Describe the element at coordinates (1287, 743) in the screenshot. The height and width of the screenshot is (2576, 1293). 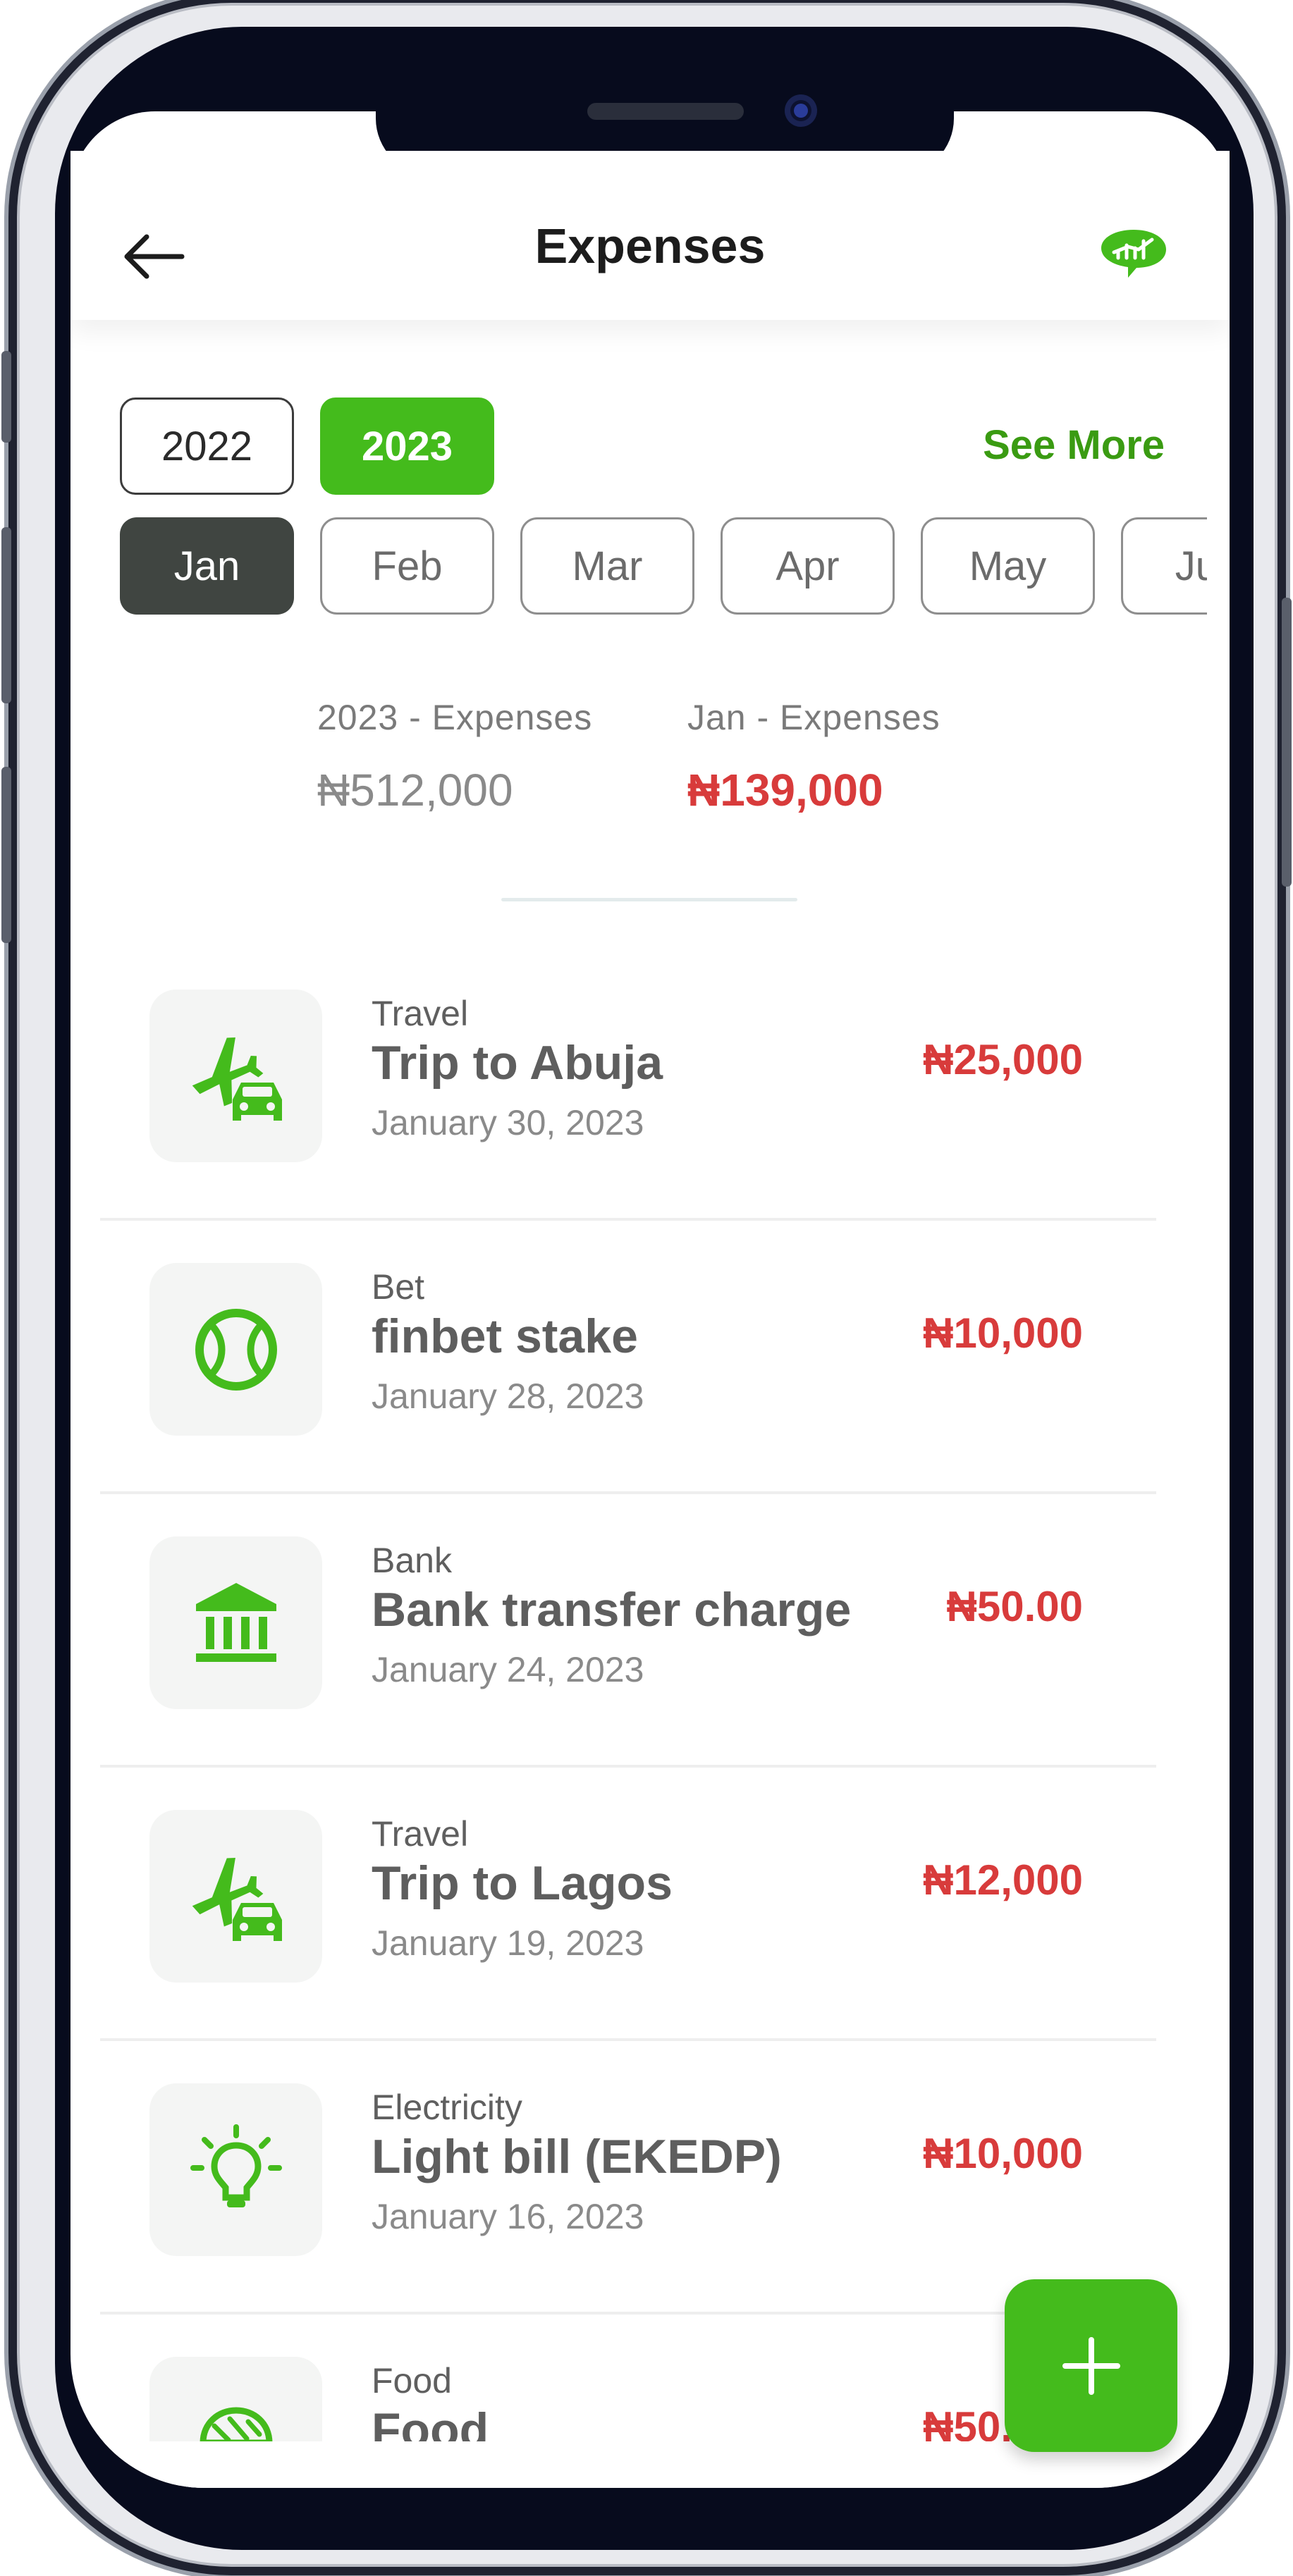
I see `power-button` at that location.